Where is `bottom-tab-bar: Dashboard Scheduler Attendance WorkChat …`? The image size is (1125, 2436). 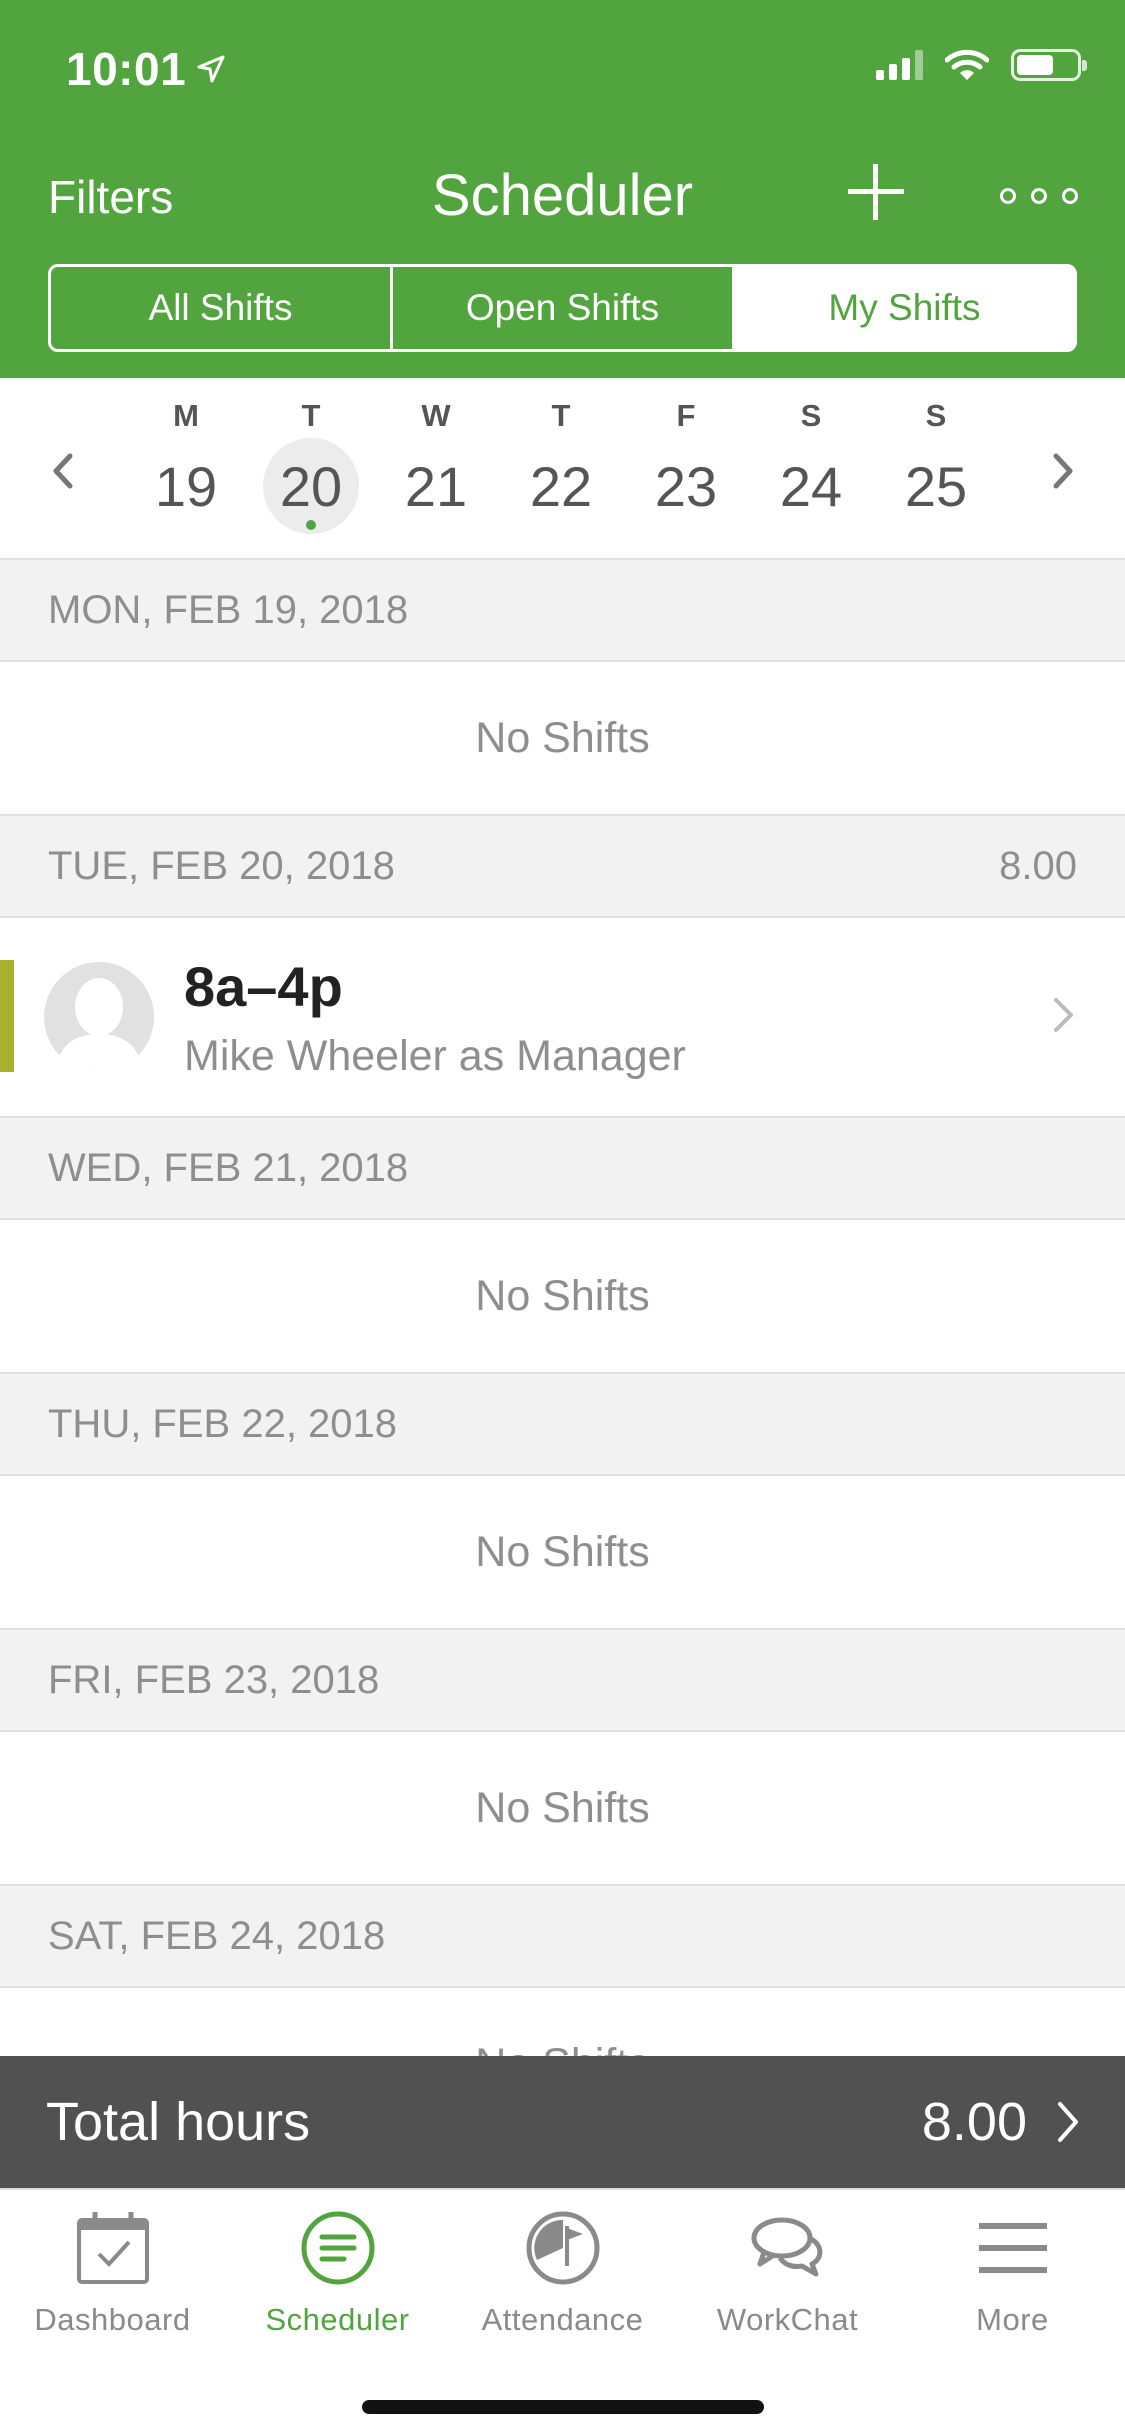
bottom-tab-bar: Dashboard Scheduler Attendance WorkChat … is located at coordinates (562, 2312).